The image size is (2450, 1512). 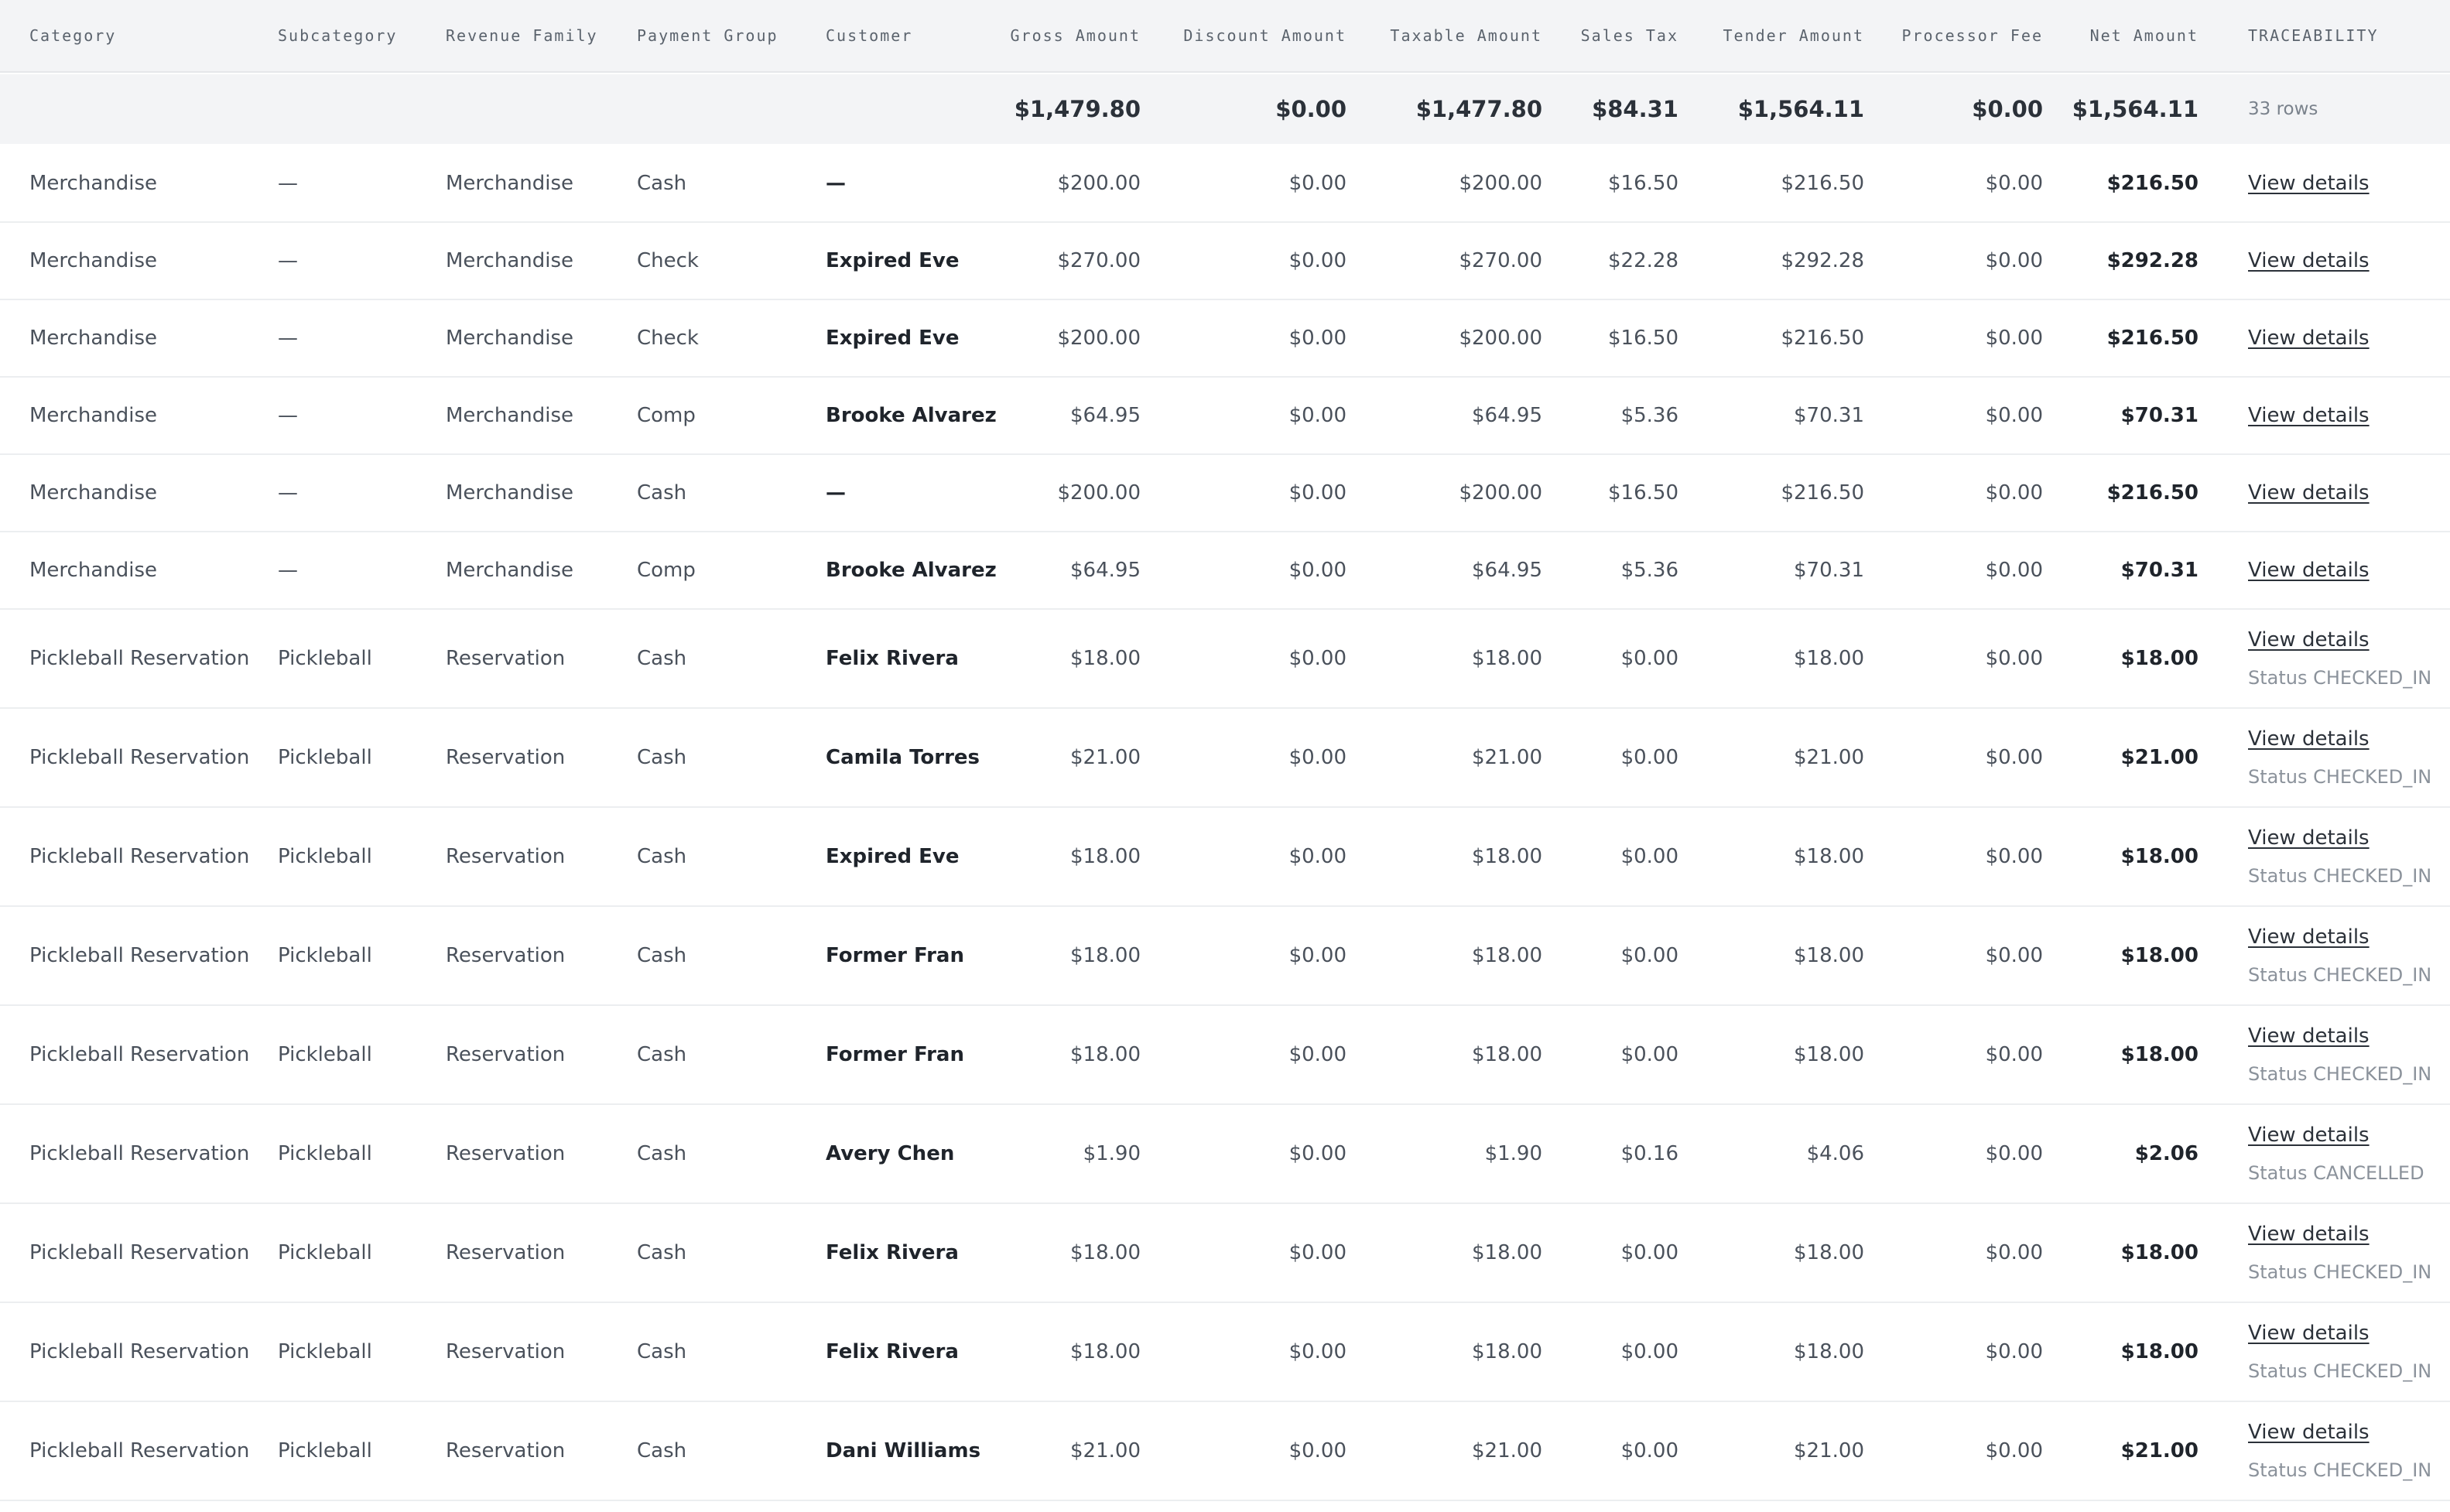 What do you see at coordinates (2124, 35) in the screenshot?
I see `column-header-net-amount: Net Amount` at bounding box center [2124, 35].